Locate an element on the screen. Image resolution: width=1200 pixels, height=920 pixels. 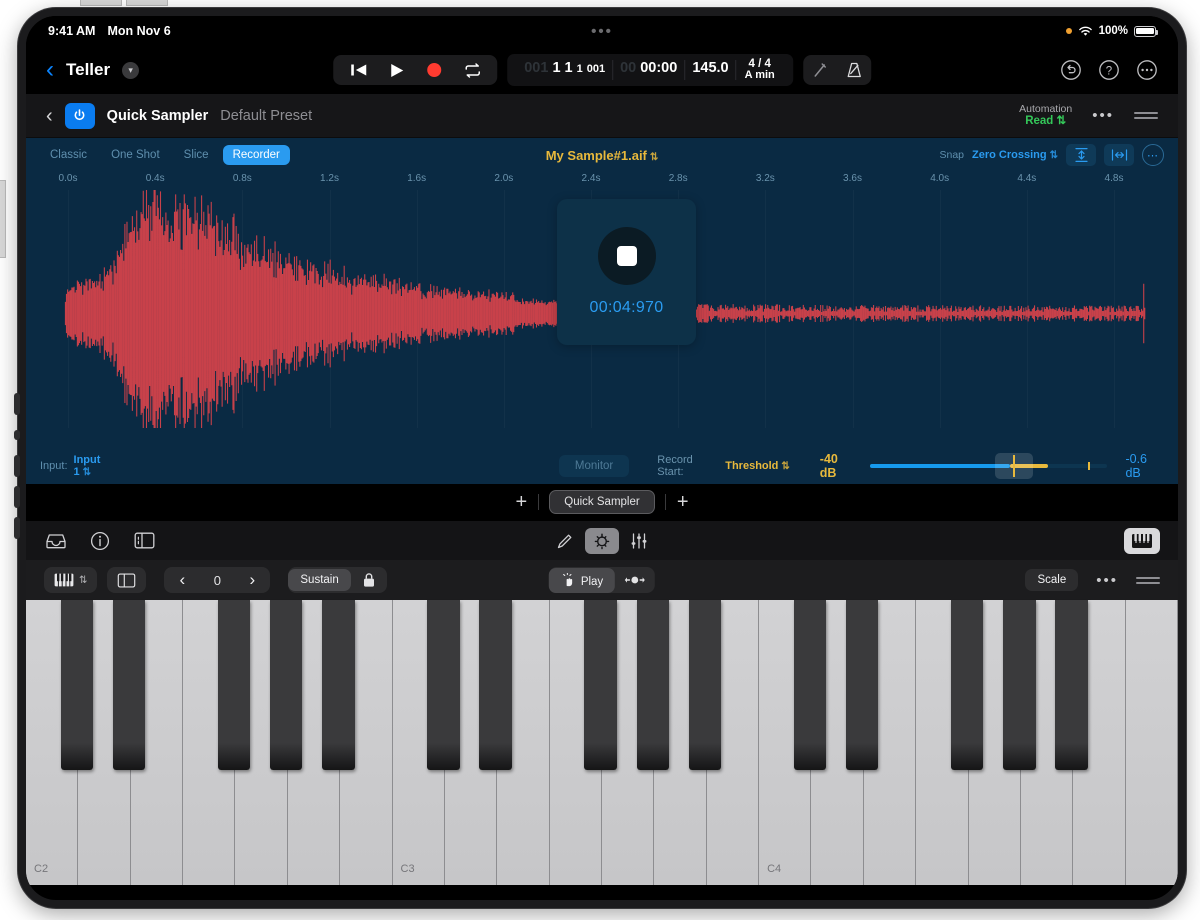
record-start-selector: Threshold ⇅ is located at coordinates (757, 466).